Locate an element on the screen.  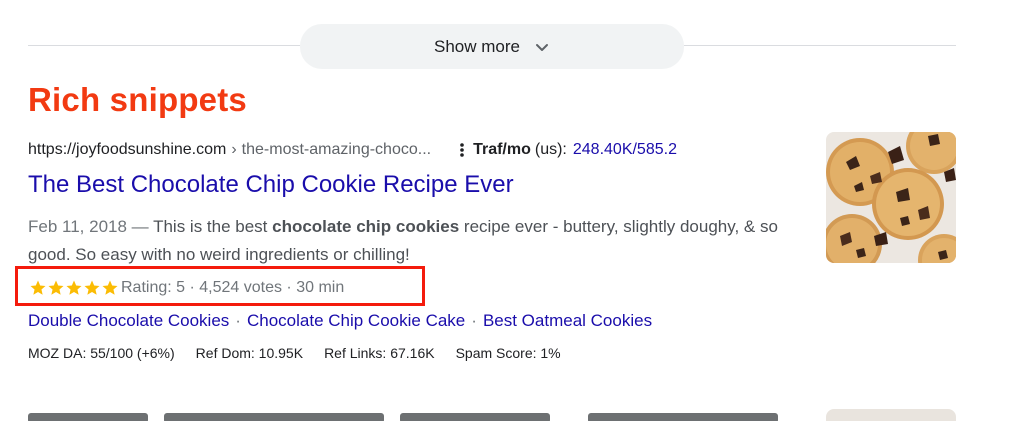
traffic-value: 248.40K/585.2 is located at coordinates (625, 150).